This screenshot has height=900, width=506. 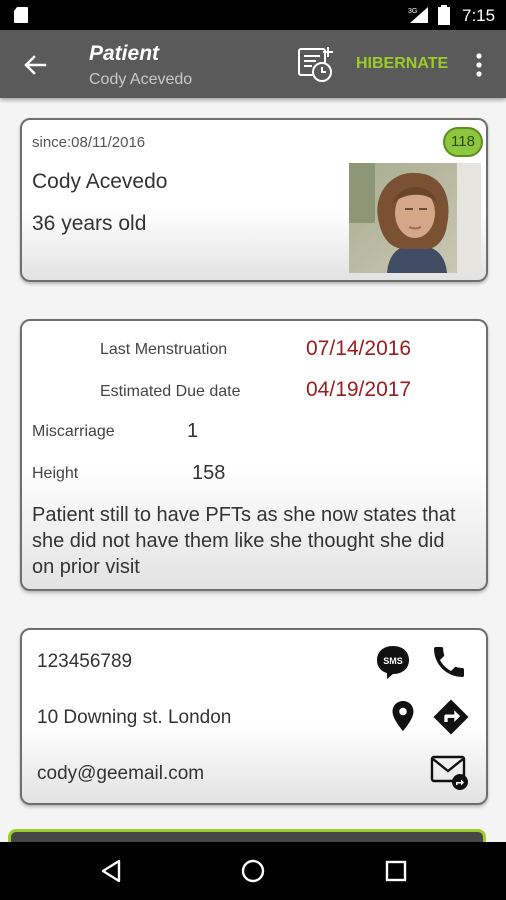 I want to click on patient-name: Cody Acevedo, so click(x=100, y=181).